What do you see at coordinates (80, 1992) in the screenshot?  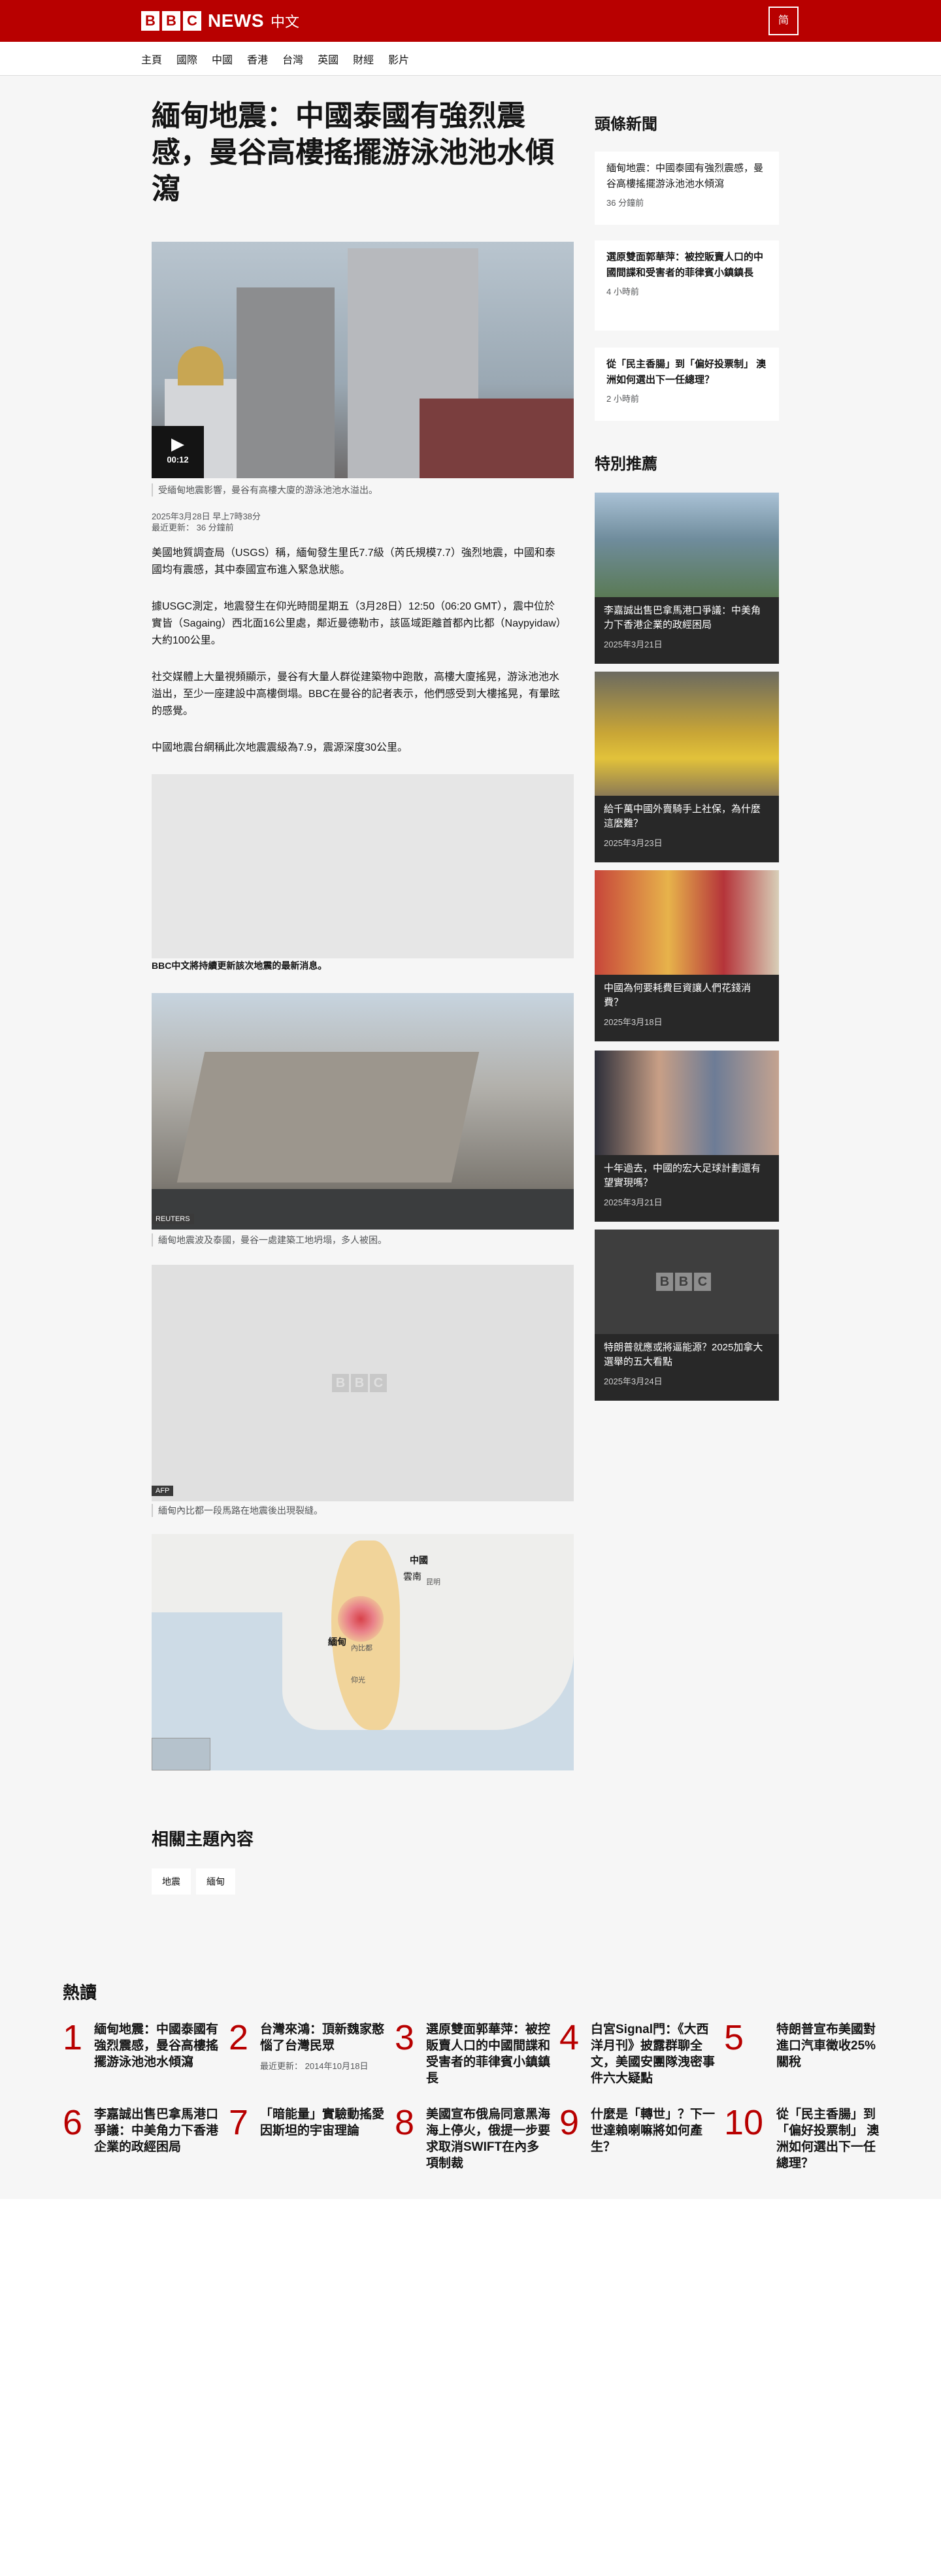 I see `most-read-title: 熱讀` at bounding box center [80, 1992].